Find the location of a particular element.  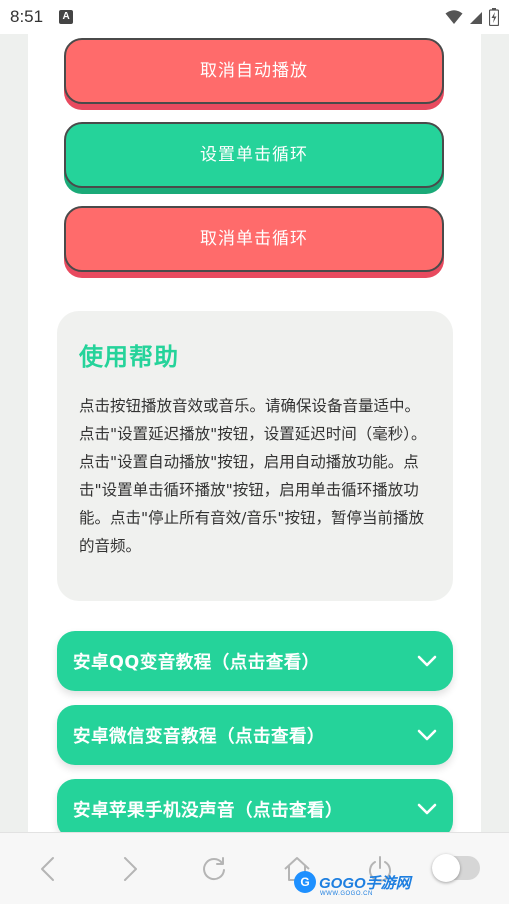

battery-charging-icon is located at coordinates (494, 17).